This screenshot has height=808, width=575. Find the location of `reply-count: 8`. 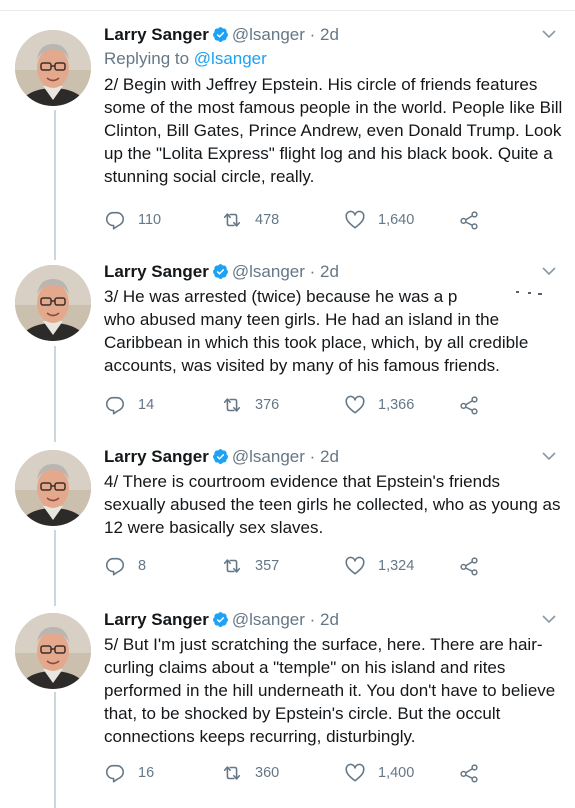

reply-count: 8 is located at coordinates (142, 566).